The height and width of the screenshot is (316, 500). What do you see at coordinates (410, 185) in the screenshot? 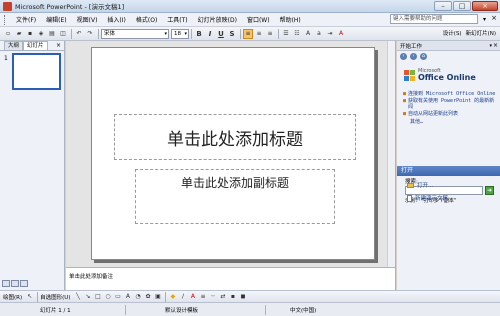
I see `folder-icon` at bounding box center [410, 185].